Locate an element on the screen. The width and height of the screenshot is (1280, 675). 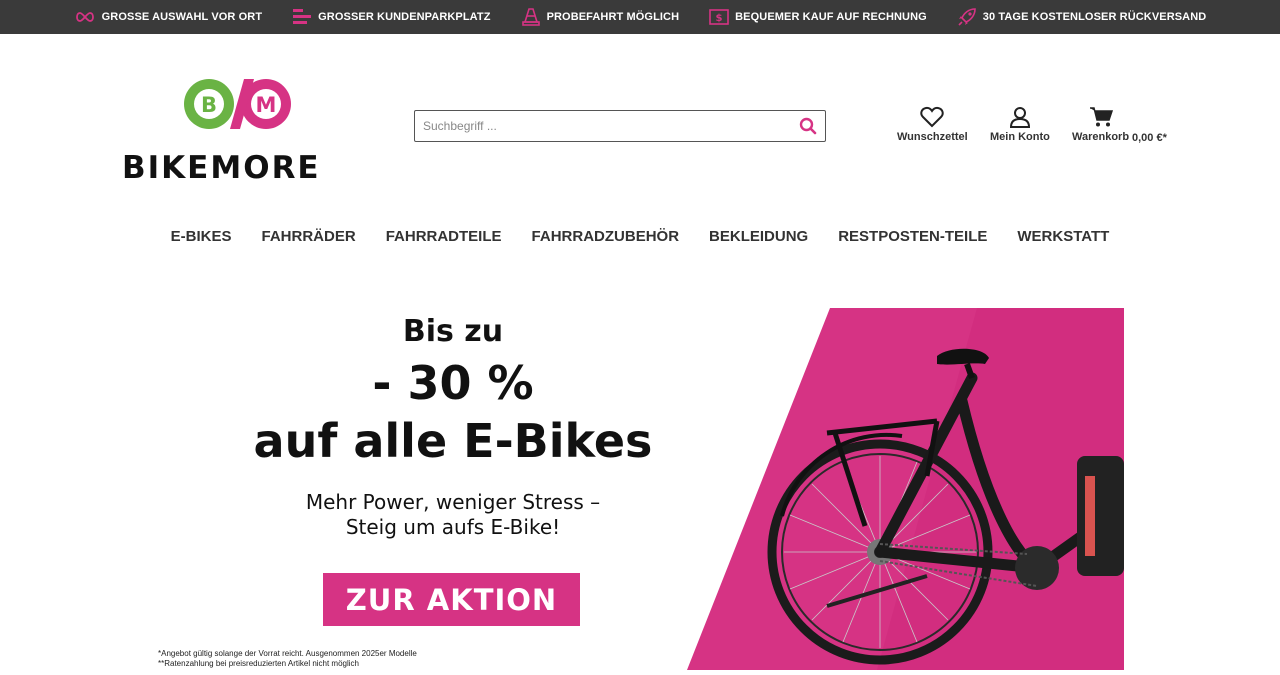
dollar-bill-icon: $ is located at coordinates (719, 17).